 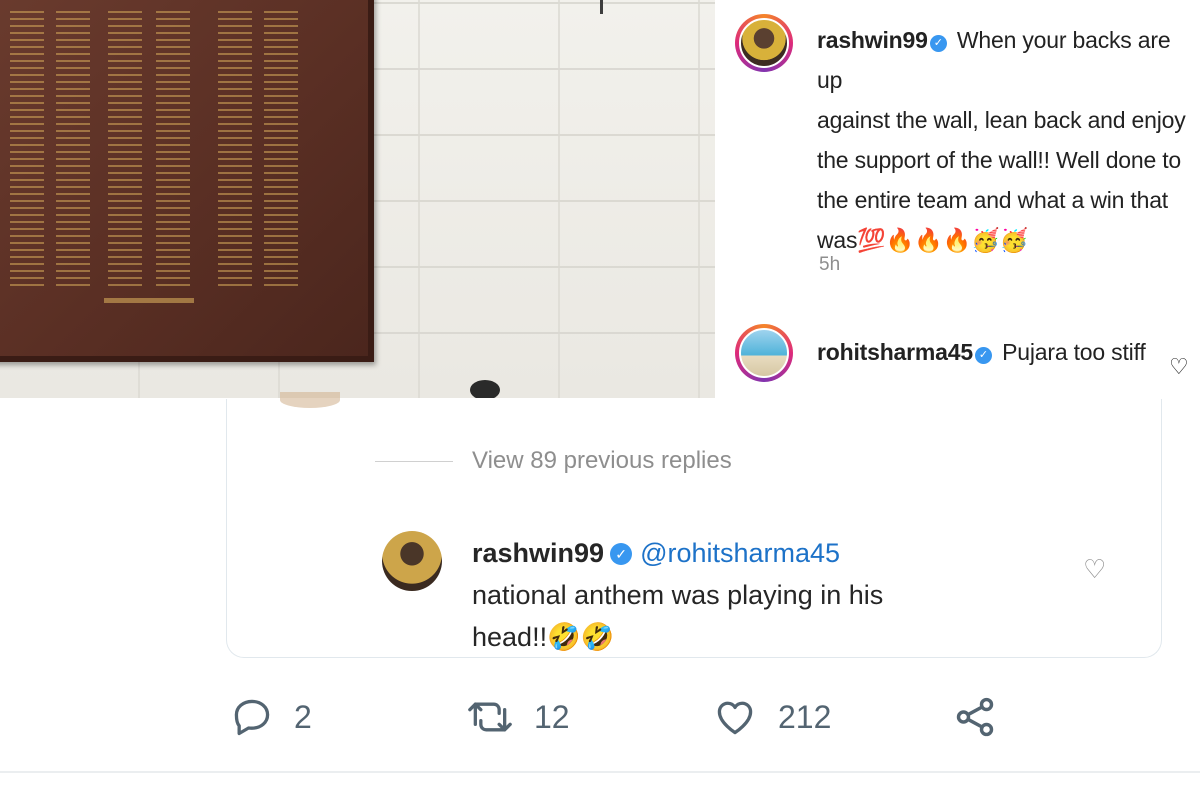 I want to click on caption-line: against the wall, lean back and enjoy, so click(x=1001, y=120).